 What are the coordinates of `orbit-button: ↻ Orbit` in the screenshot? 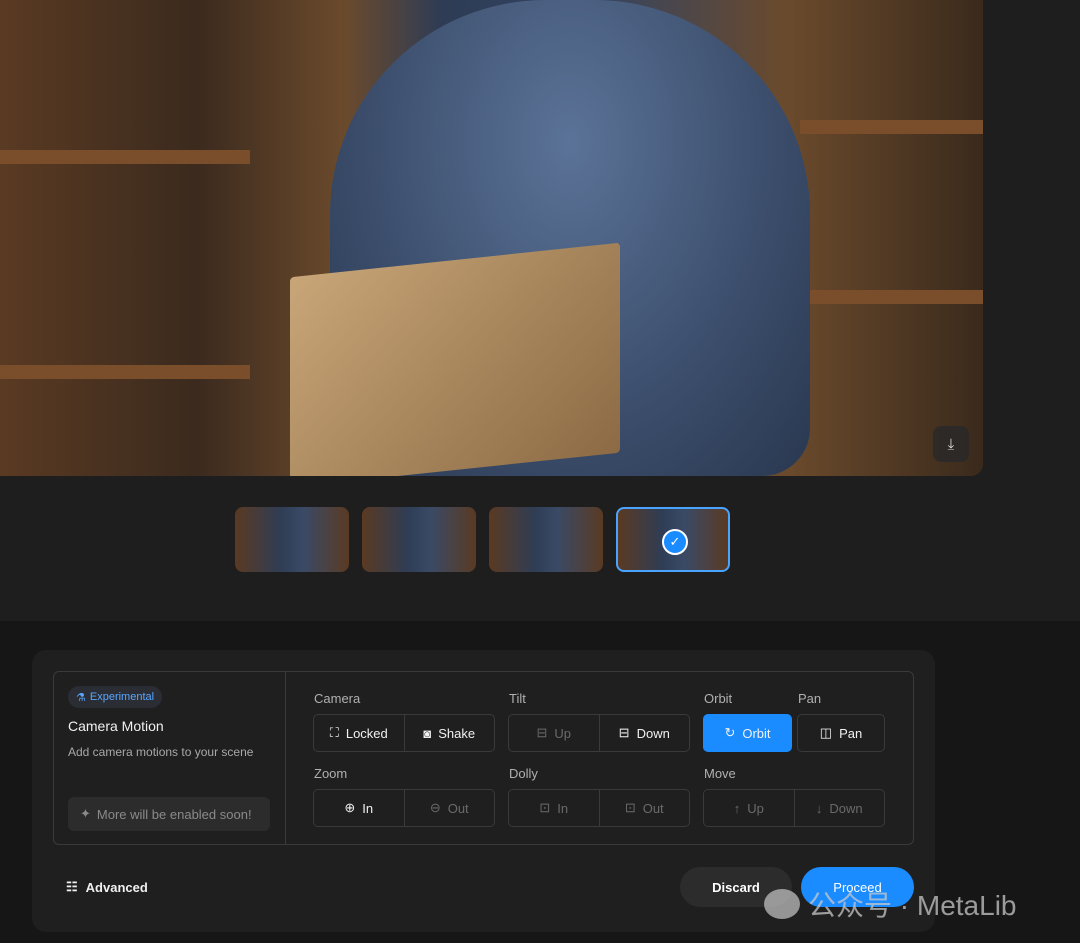 It's located at (747, 733).